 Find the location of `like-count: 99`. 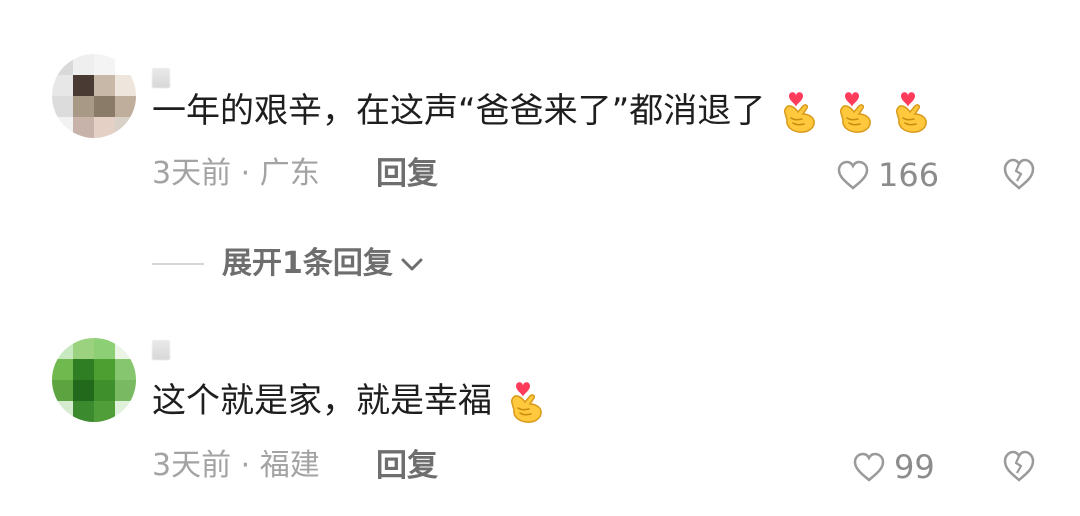

like-count: 99 is located at coordinates (914, 467).